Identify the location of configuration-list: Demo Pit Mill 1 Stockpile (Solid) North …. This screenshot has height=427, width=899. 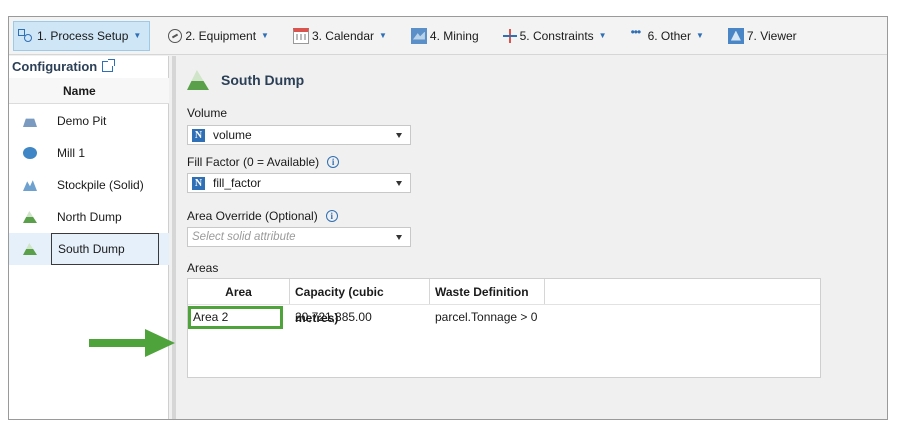
(89, 185).